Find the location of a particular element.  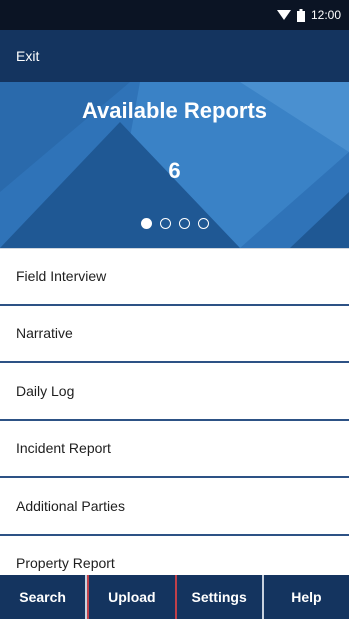

page-title: Available Reports is located at coordinates (174, 110).